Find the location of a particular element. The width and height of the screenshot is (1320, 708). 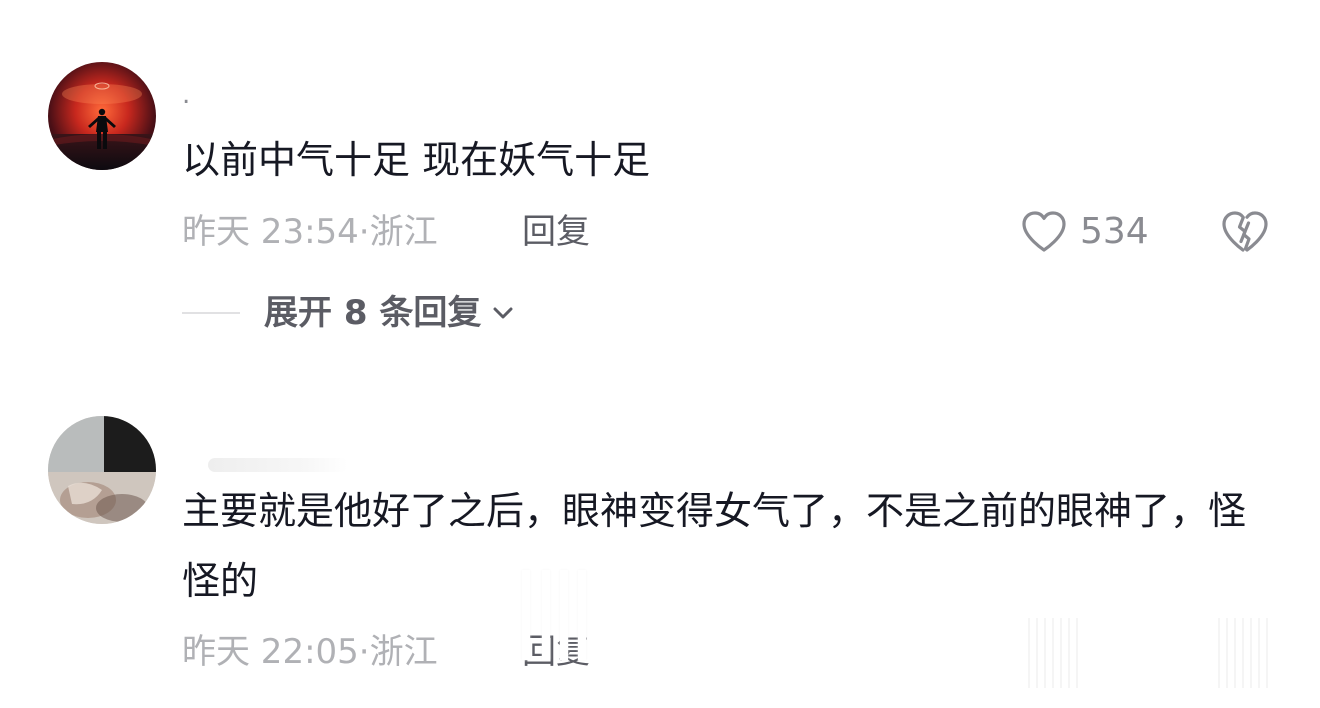

heart-outline-icon is located at coordinates (1044, 232).